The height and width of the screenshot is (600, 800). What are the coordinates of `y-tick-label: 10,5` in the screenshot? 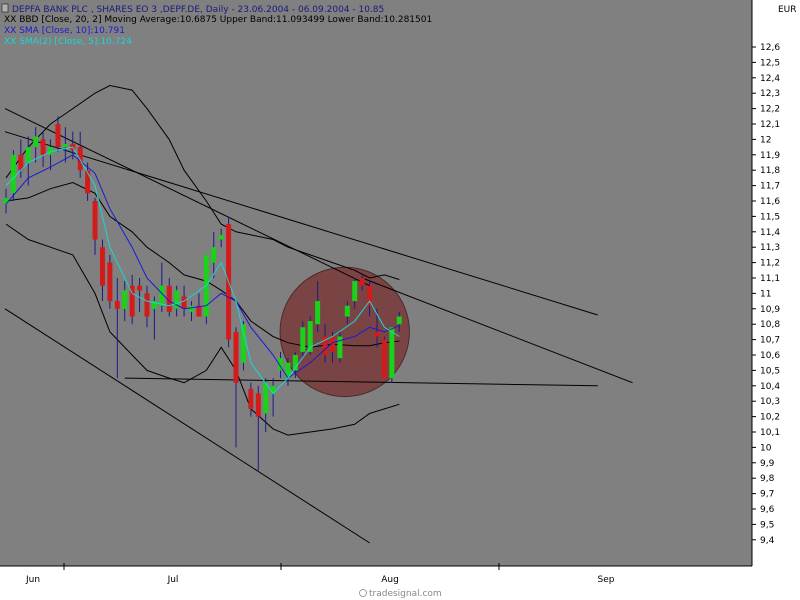 It's located at (770, 371).